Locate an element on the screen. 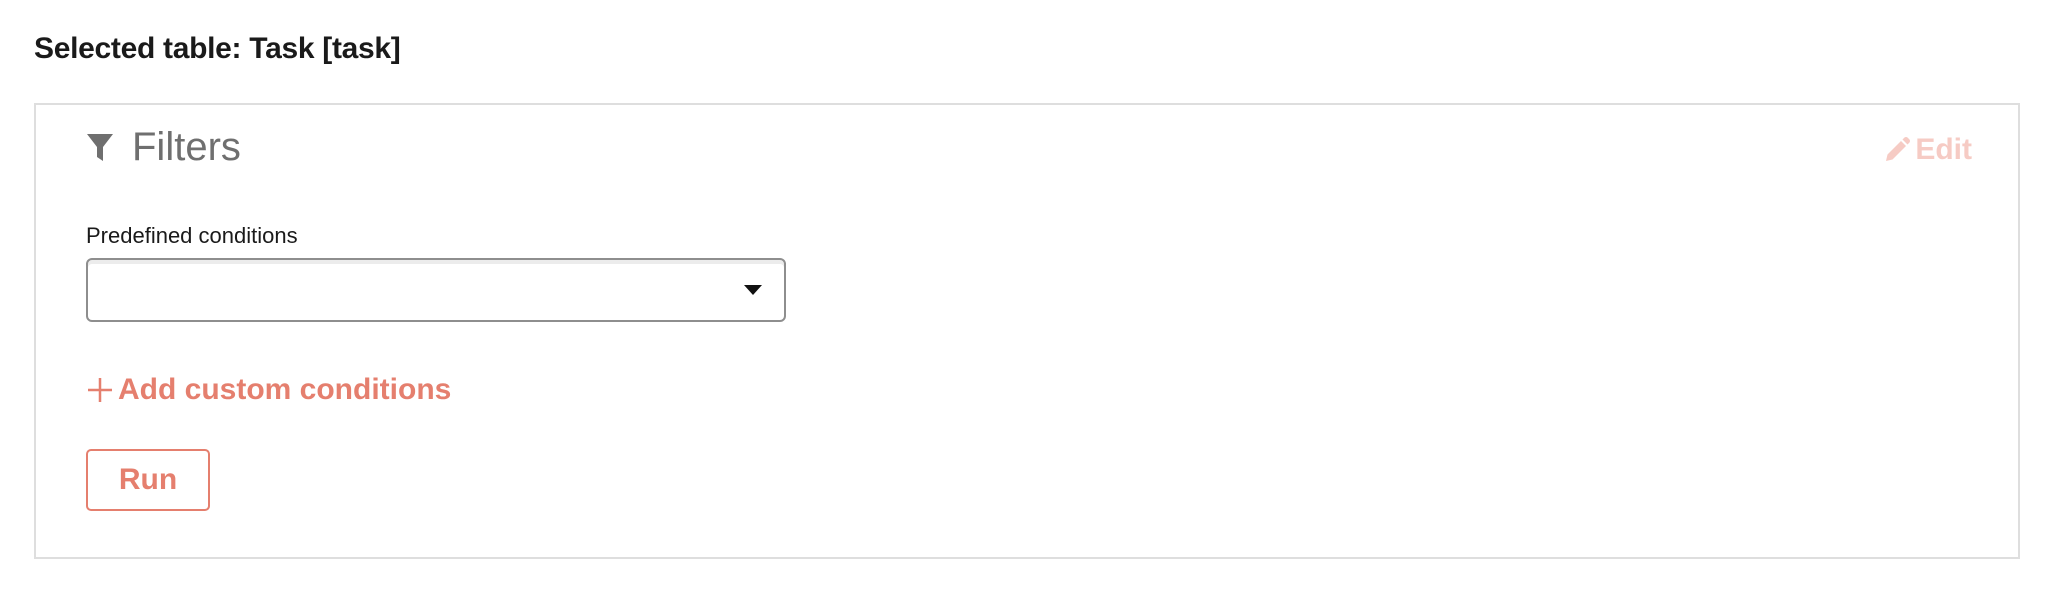 Image resolution: width=2048 pixels, height=590 pixels. filters-title: Filters is located at coordinates (186, 147).